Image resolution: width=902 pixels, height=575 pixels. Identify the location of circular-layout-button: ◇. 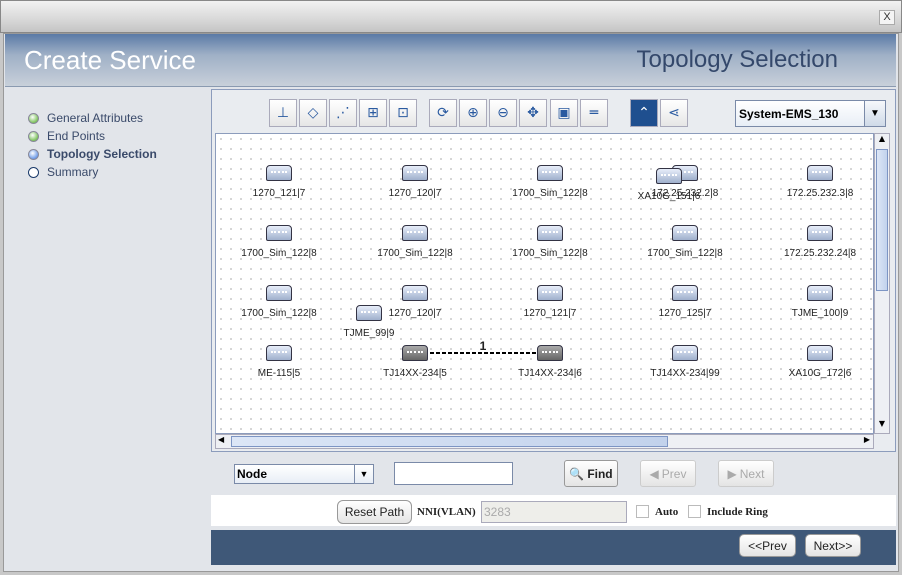
(313, 113).